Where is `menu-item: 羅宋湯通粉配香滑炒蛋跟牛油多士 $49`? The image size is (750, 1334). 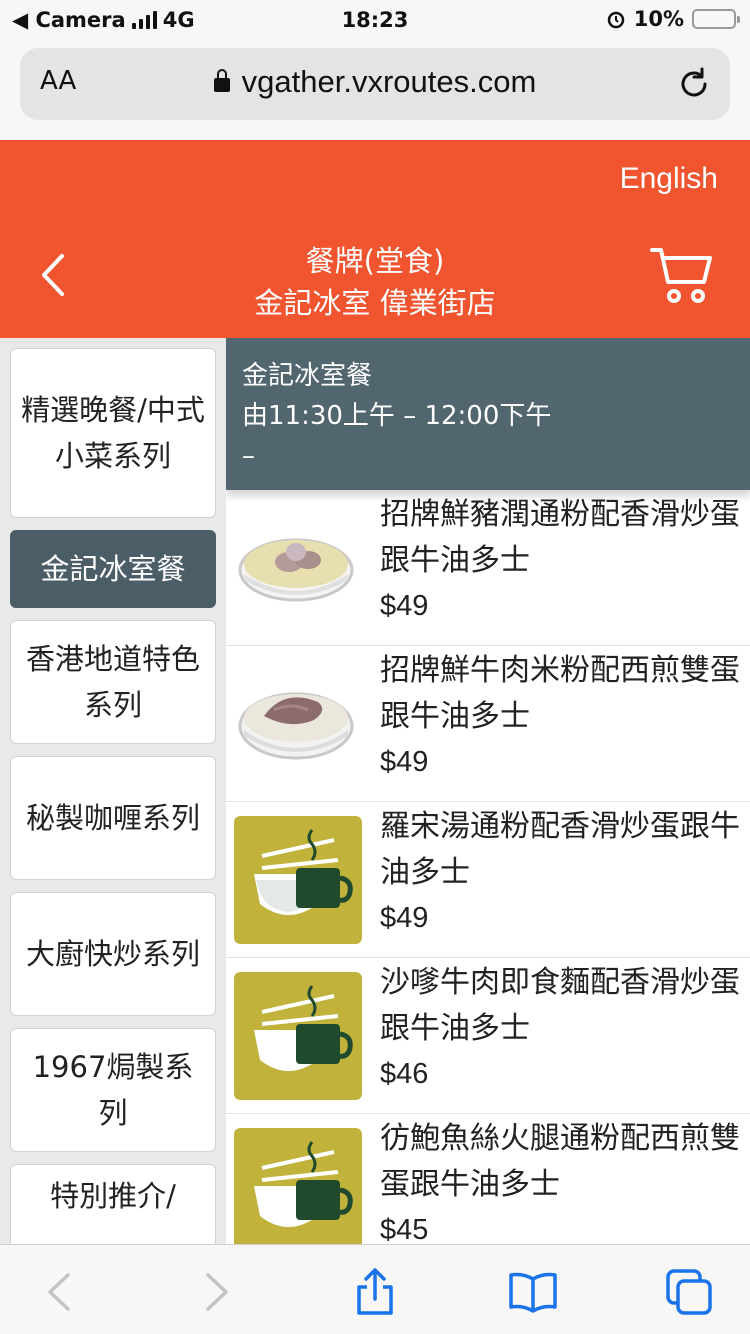
menu-item: 羅宋湯通粉配香滑炒蛋跟牛油多士 $49 is located at coordinates (488, 880).